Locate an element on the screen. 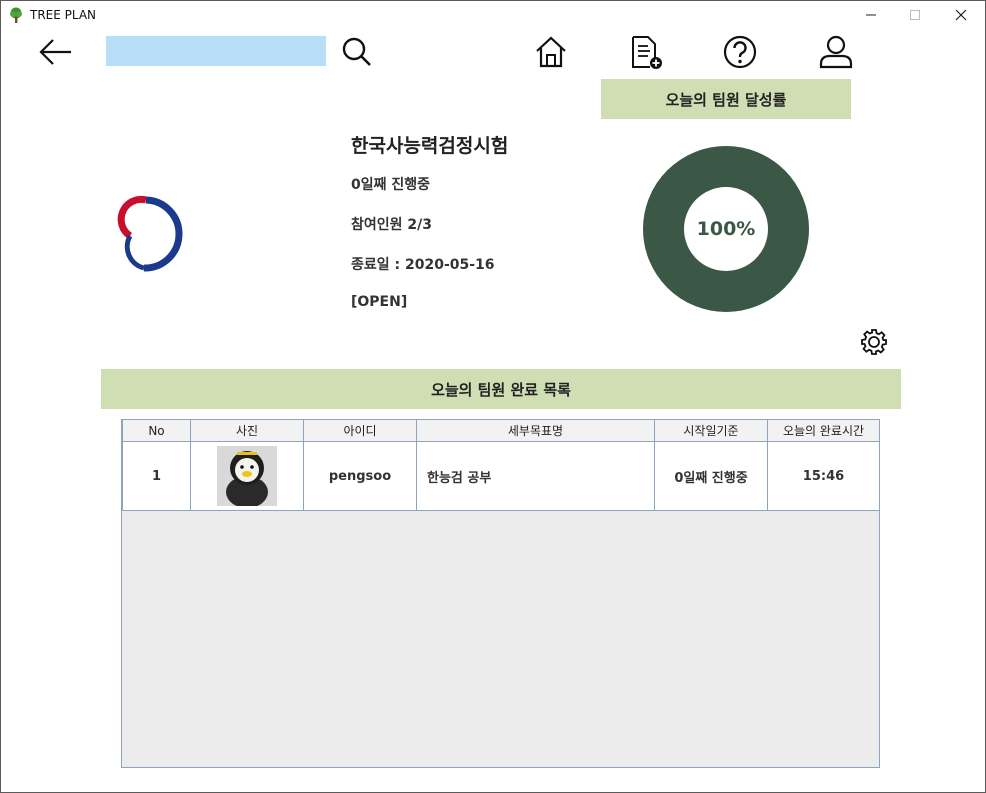  column-header-goal: 세부목표명 is located at coordinates (535, 431).